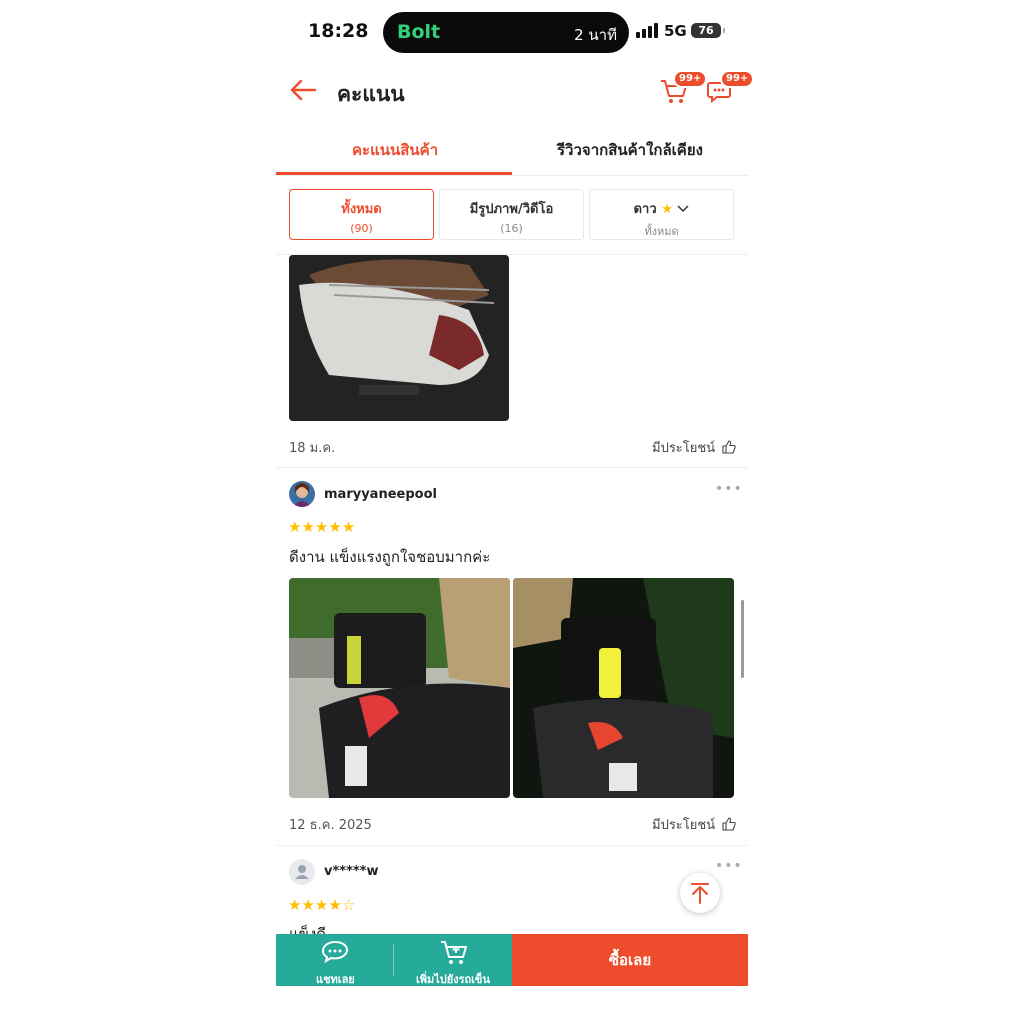 Image resolution: width=1024 pixels, height=1024 pixels. I want to click on chat-now-label: แชทเลย, so click(335, 979).